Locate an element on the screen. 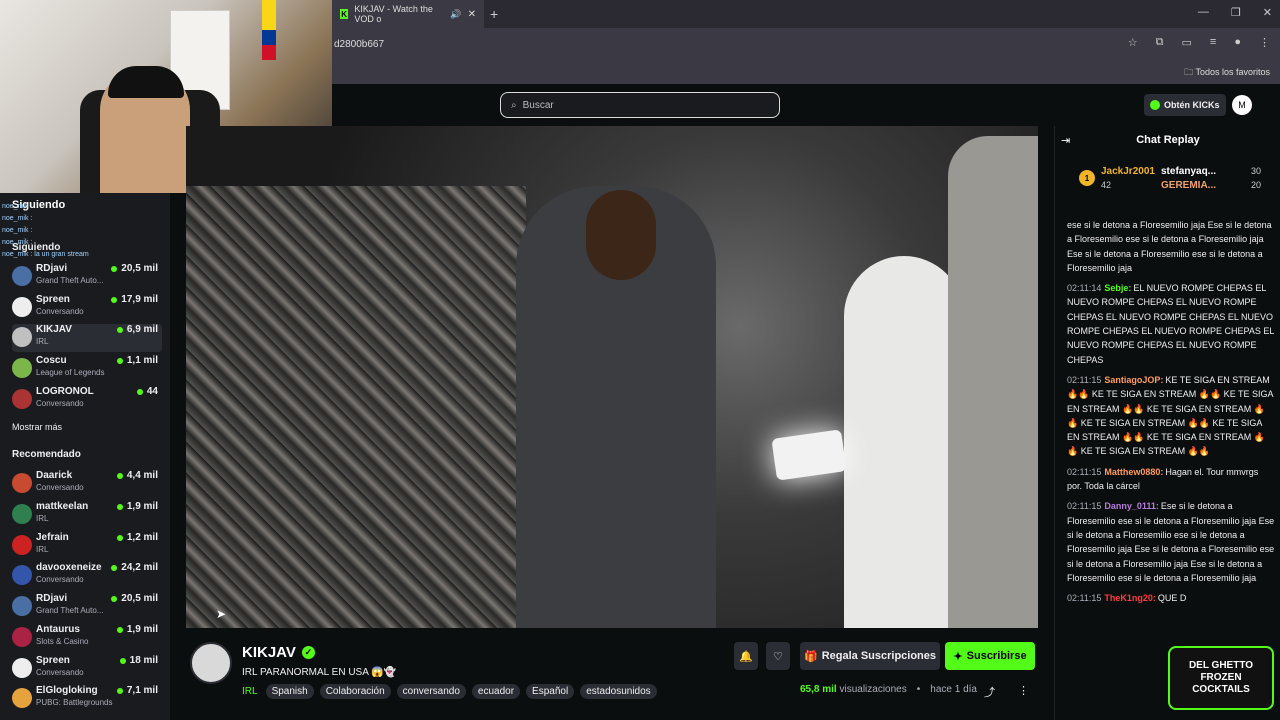 The image size is (1280, 720). webcam-flag is located at coordinates (269, 30).